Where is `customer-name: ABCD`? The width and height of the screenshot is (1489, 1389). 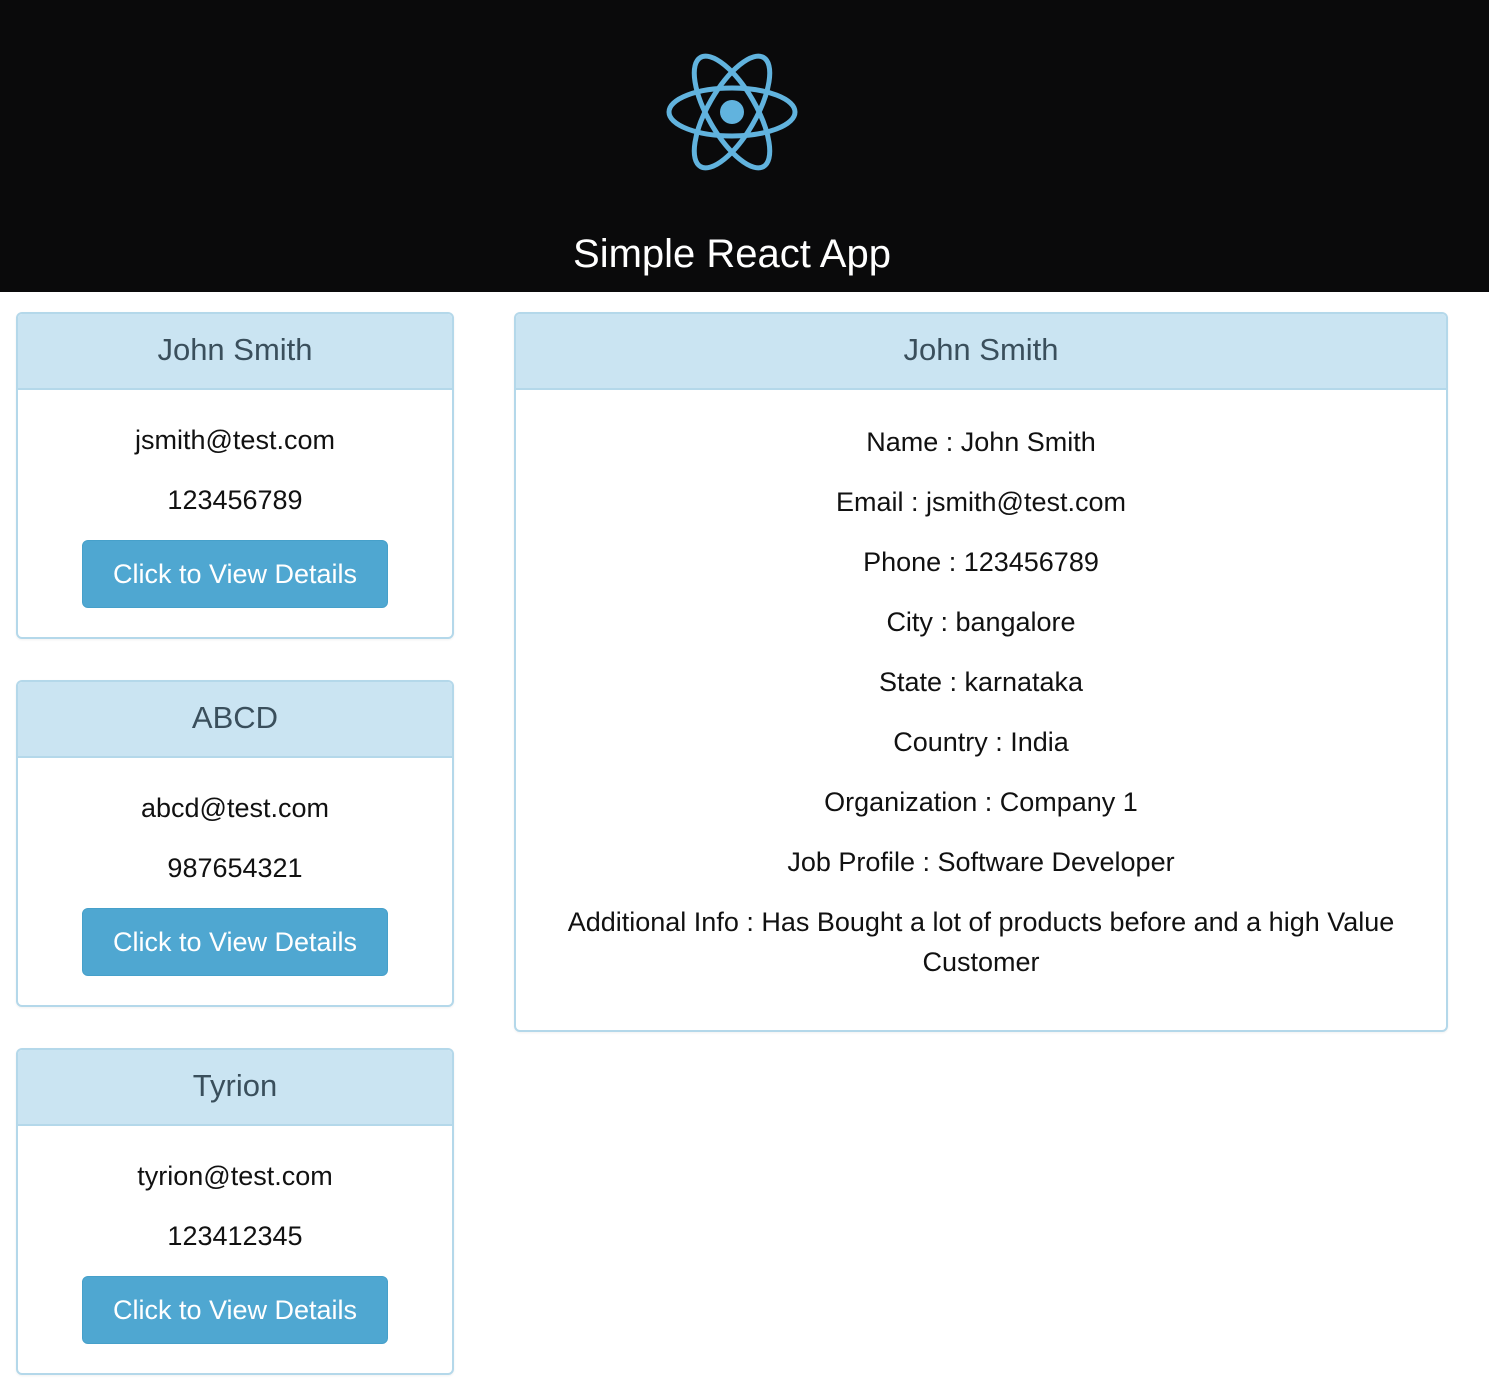 customer-name: ABCD is located at coordinates (235, 717).